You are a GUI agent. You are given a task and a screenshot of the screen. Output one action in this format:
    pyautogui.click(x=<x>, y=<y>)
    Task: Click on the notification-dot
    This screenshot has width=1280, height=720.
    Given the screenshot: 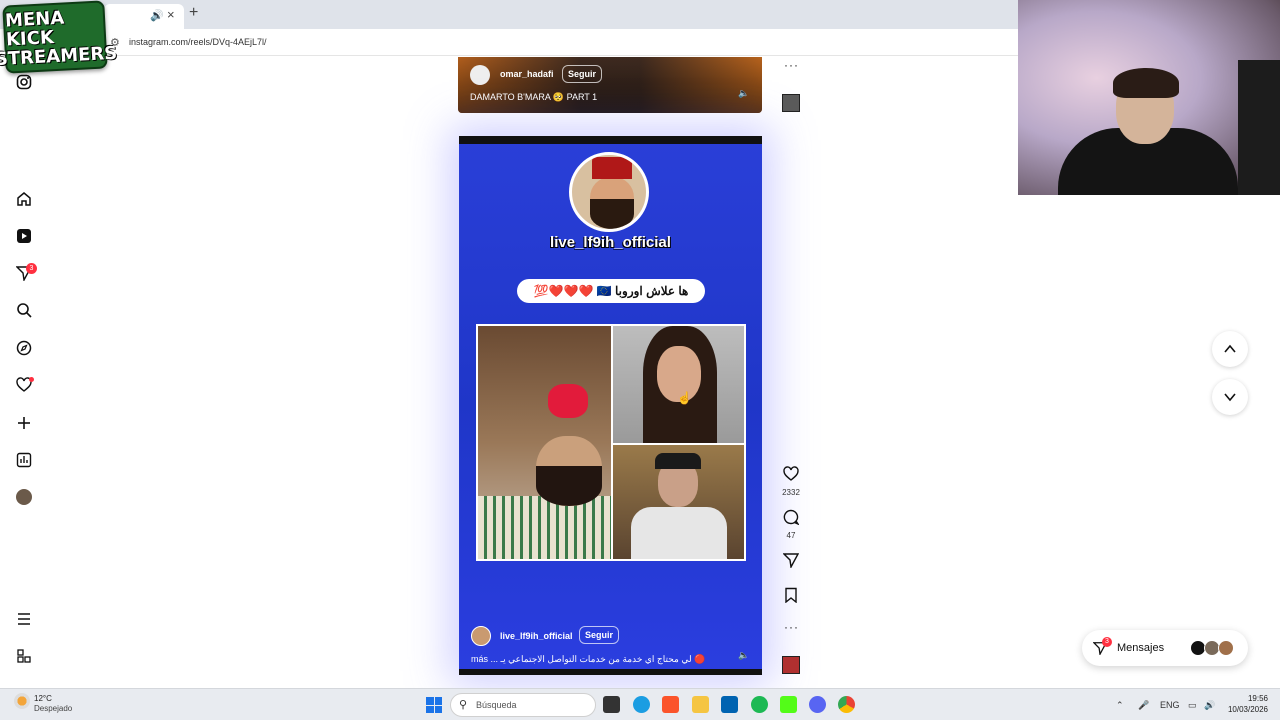 What is the action you would take?
    pyautogui.click(x=31, y=379)
    